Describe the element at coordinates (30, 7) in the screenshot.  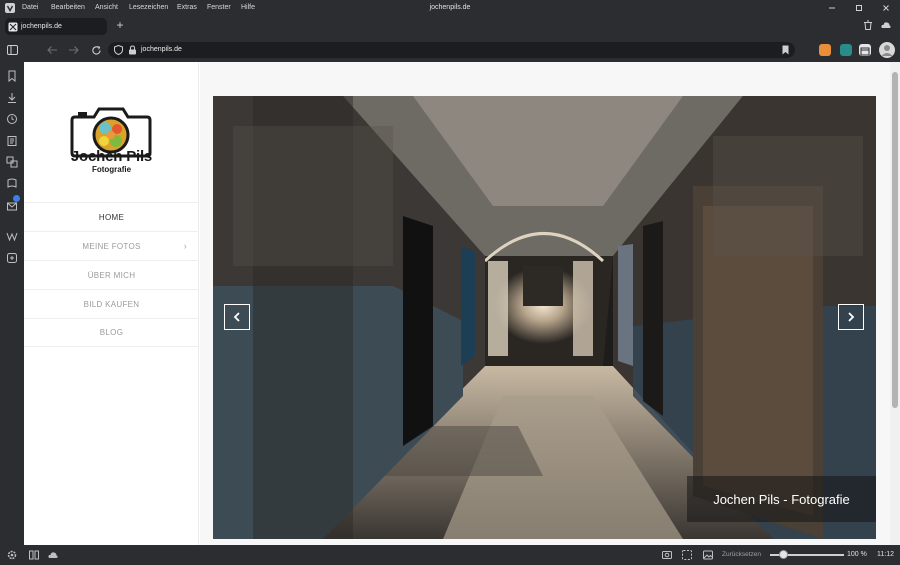
I see `menu-datei: Datei` at that location.